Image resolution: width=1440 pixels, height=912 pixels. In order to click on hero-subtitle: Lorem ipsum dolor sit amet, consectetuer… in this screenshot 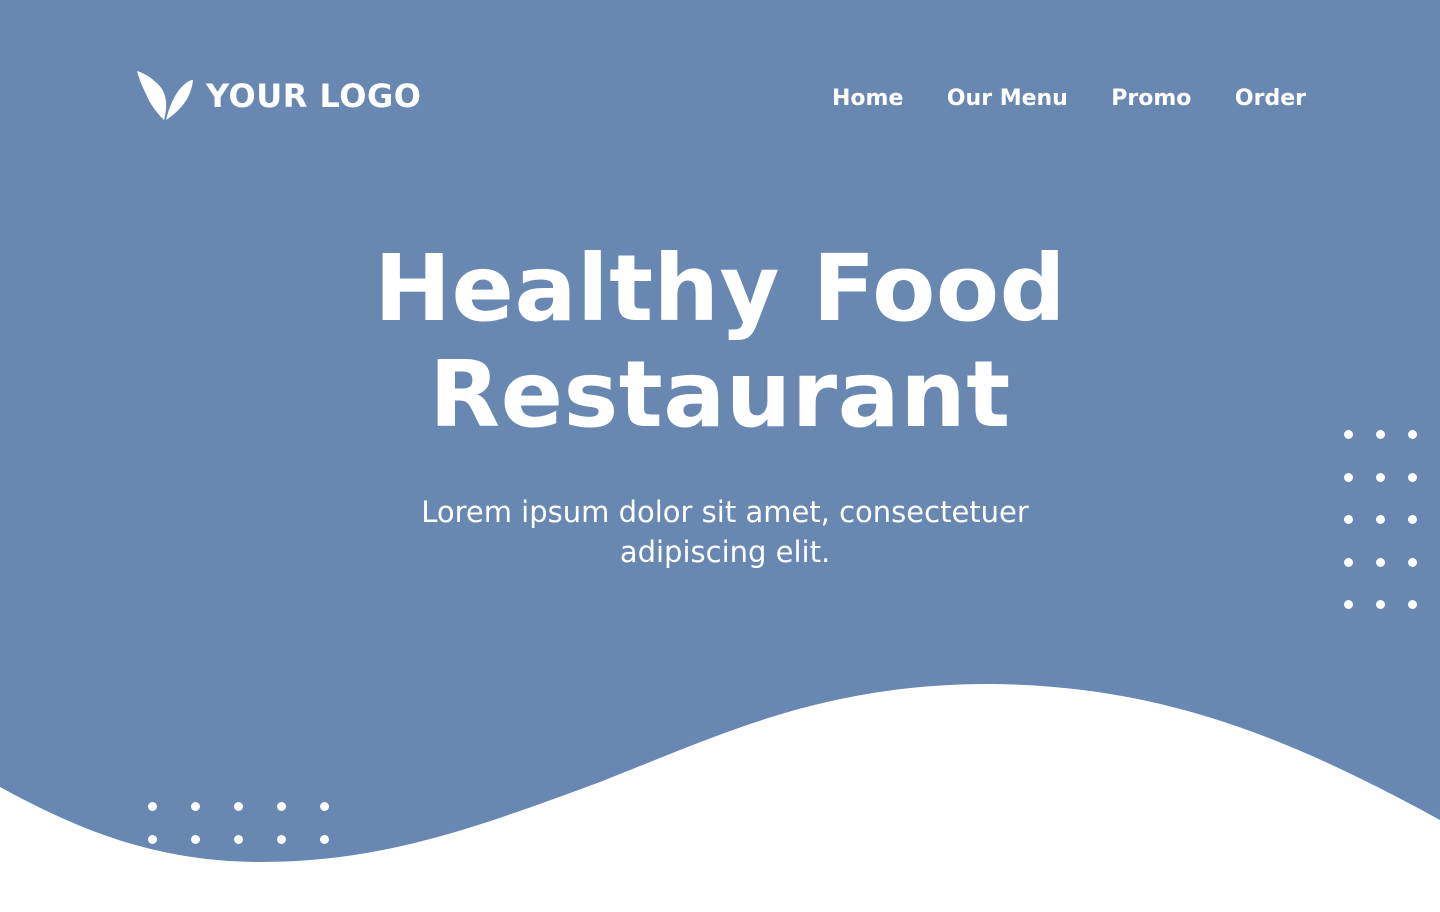, I will do `click(725, 532)`.